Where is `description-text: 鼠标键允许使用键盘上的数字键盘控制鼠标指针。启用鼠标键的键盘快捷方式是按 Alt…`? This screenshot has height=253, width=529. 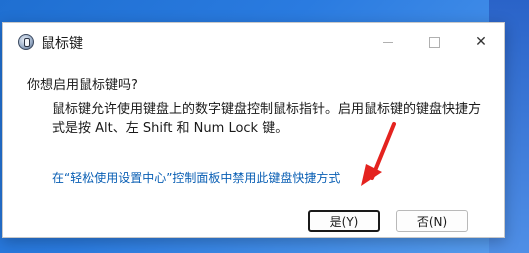
description-text: 鼠标键允许使用键盘上的数字键盘控制鼠标指针。启用鼠标键的键盘快捷方式是按 Alt… is located at coordinates (267, 119).